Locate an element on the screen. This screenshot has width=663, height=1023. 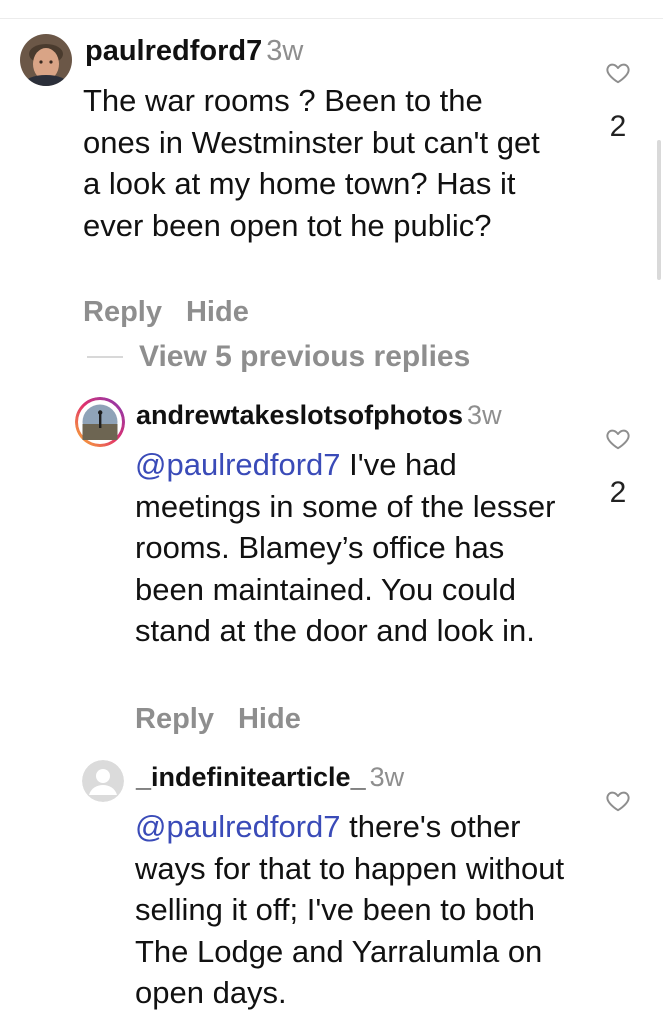
scrollbar is located at coordinates (659, 210).